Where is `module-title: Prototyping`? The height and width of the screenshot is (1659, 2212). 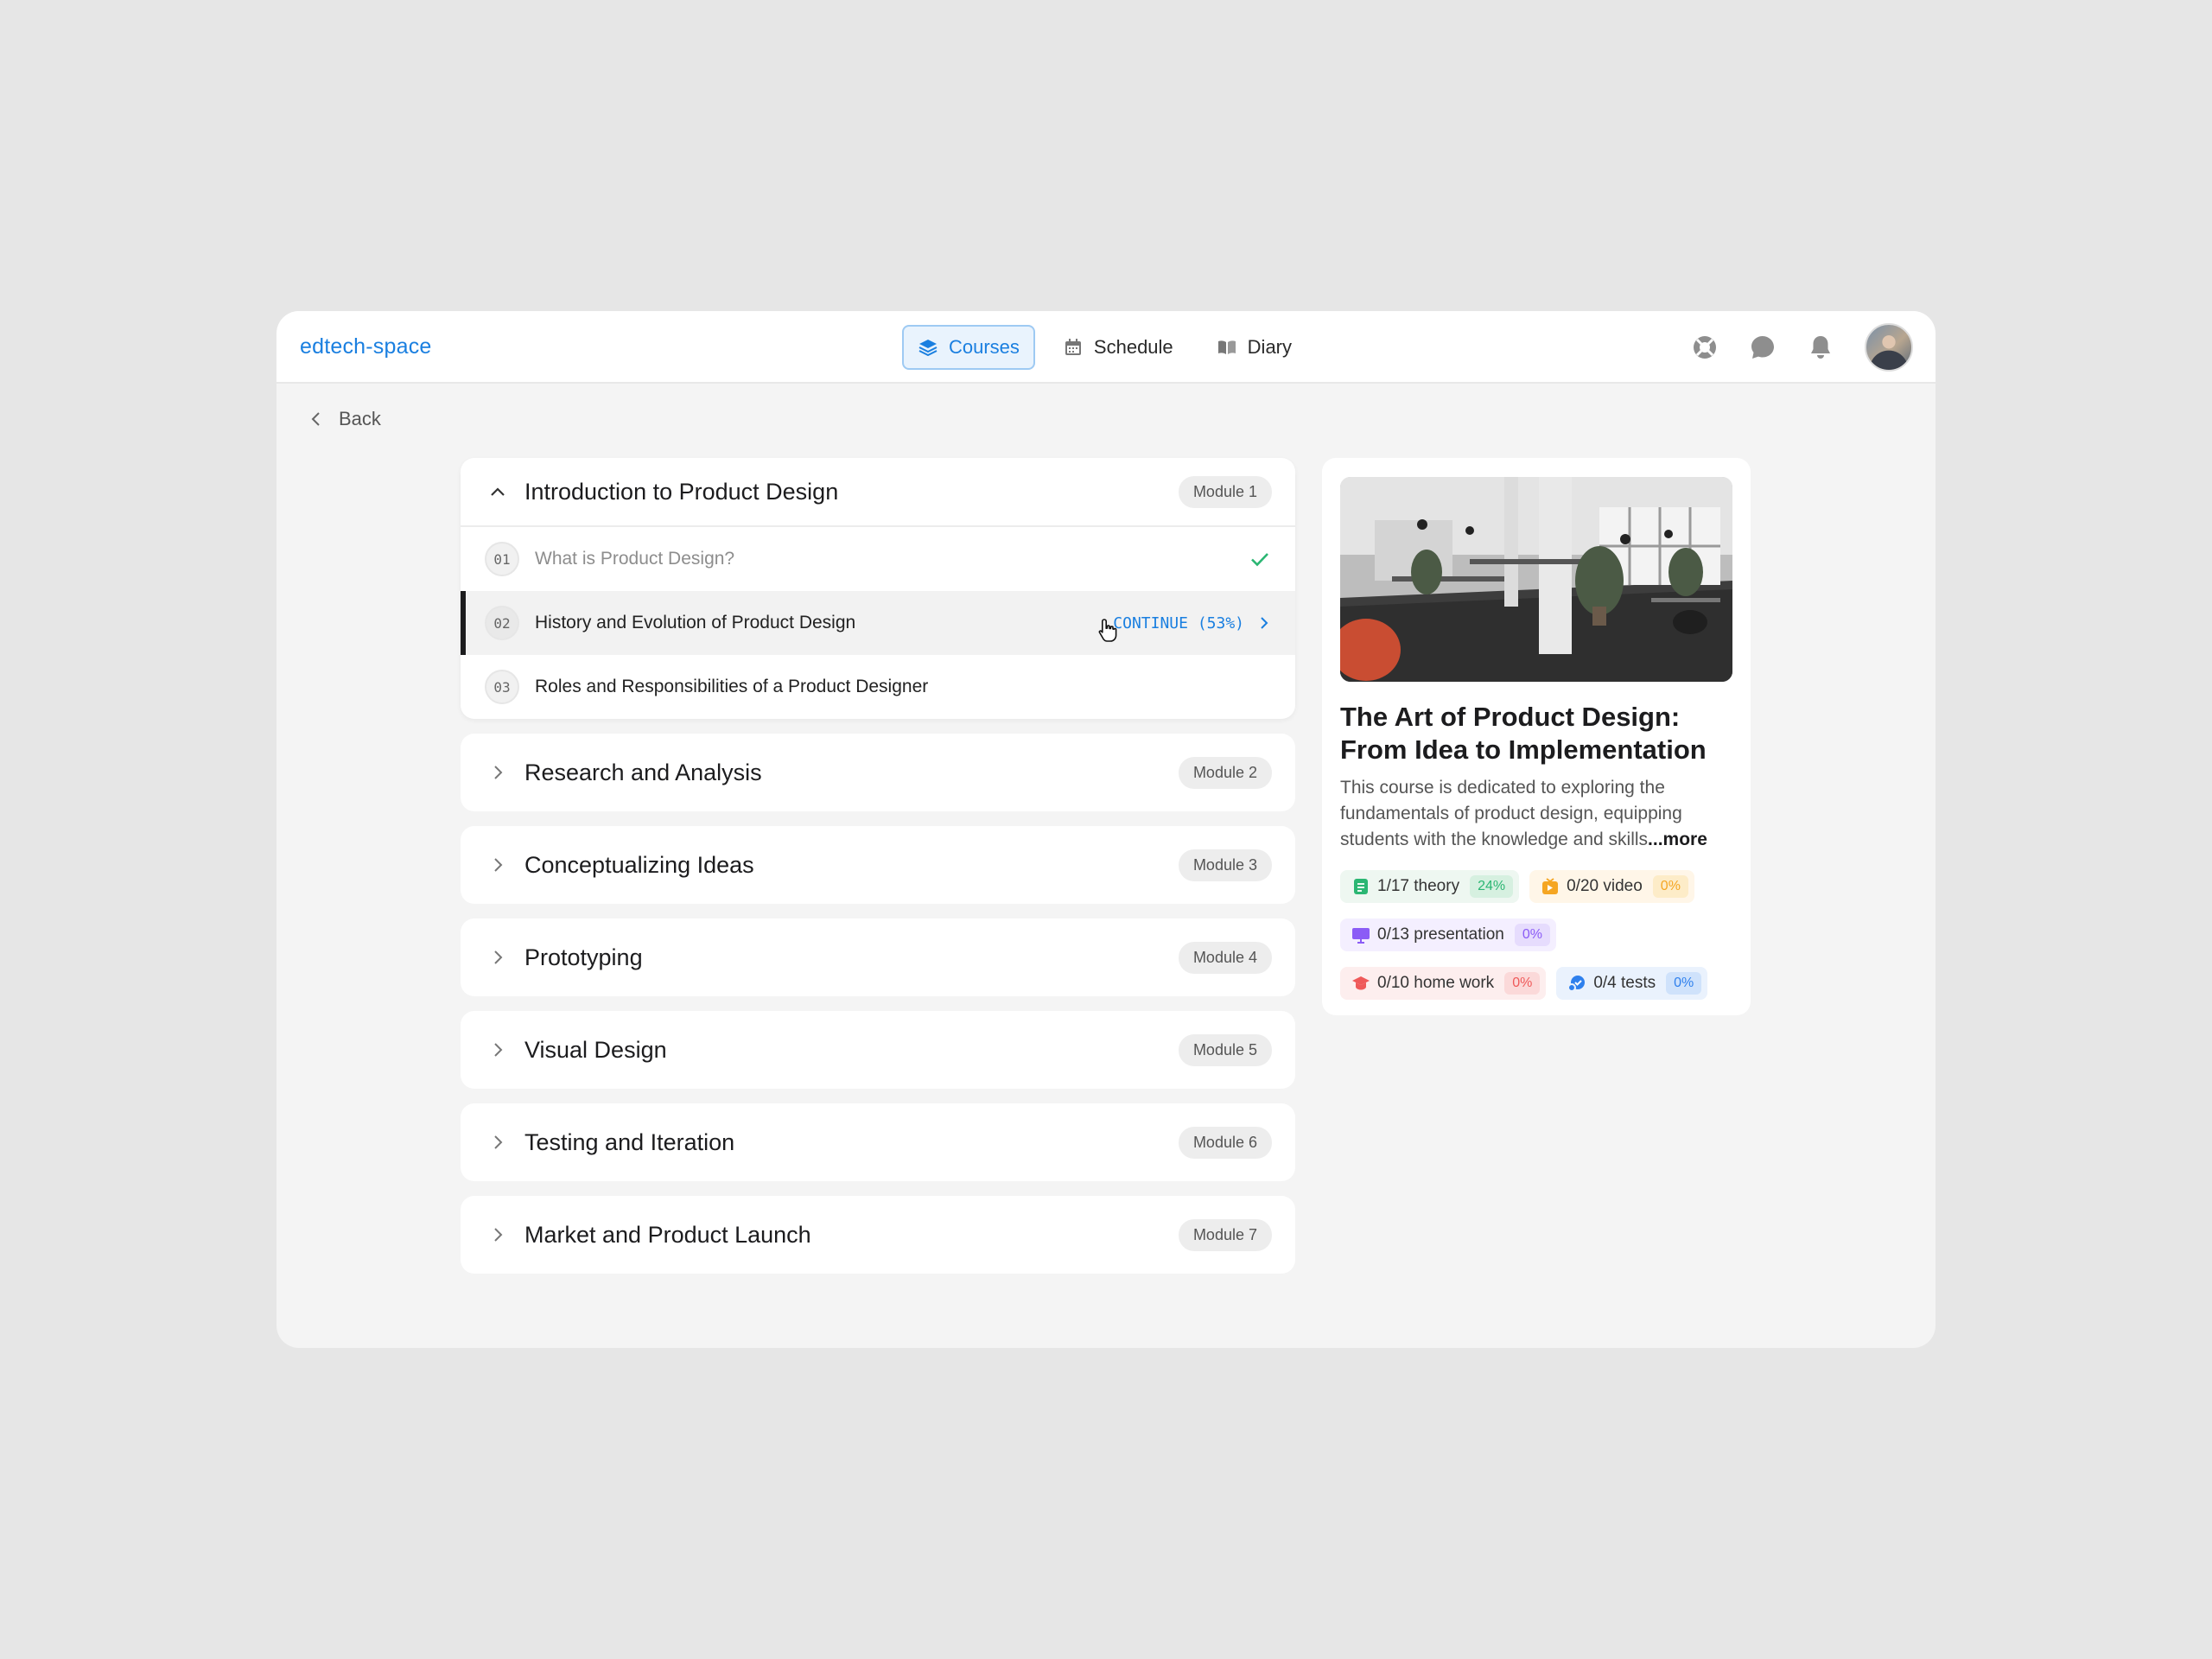
module-title: Prototyping is located at coordinates (583, 957).